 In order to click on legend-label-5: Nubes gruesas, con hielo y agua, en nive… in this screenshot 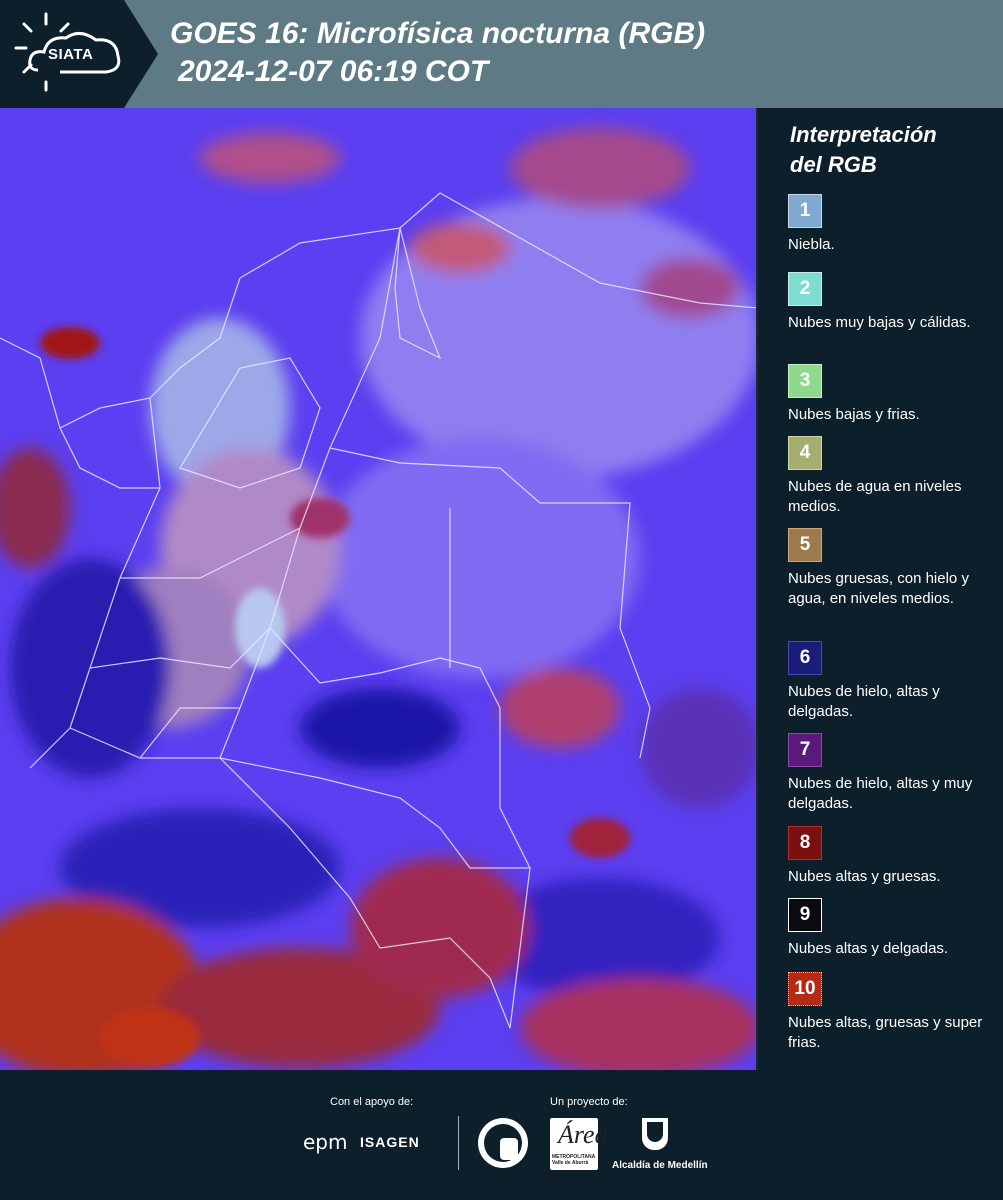, I will do `click(878, 588)`.